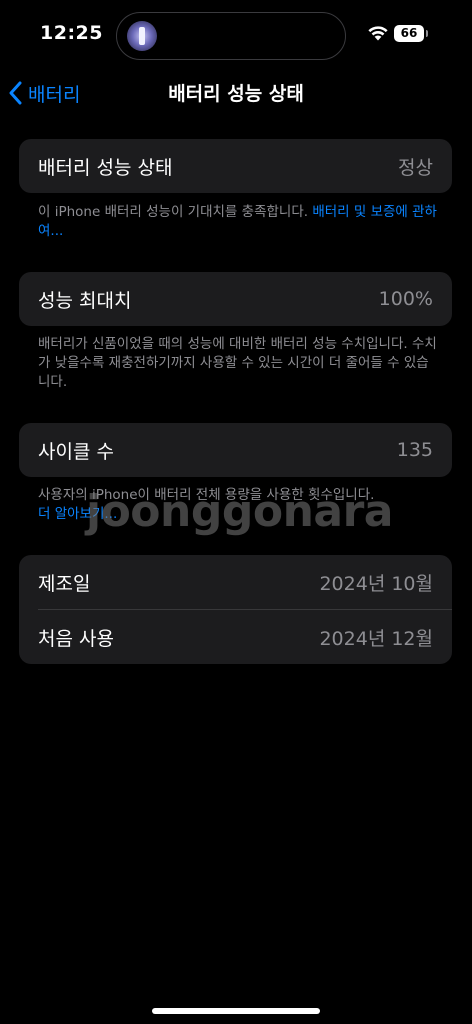 The image size is (472, 1024). Describe the element at coordinates (105, 167) in the screenshot. I see `health-label: 배터리 성능 상태` at that location.